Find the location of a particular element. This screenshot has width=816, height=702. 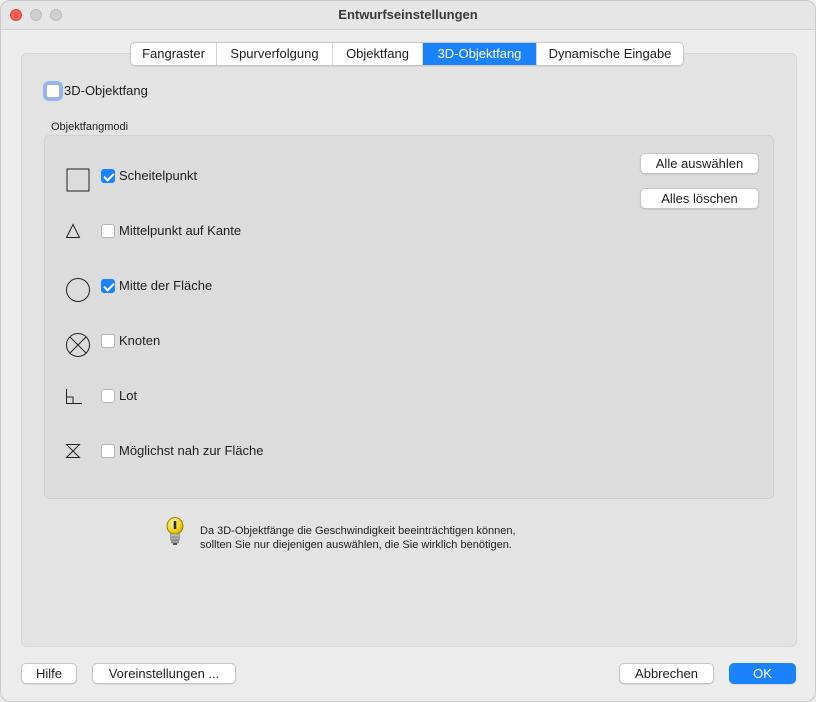

edge-midpoint-label: Mittelpunkt auf Kante is located at coordinates (180, 231).